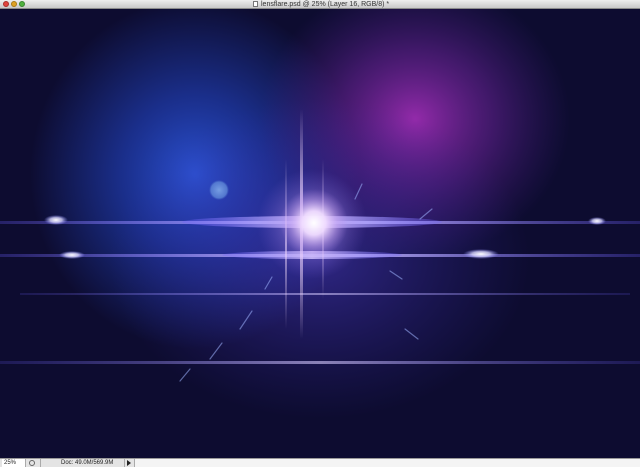 This screenshot has width=640, height=467. I want to click on proof-setup-icon, so click(32, 463).